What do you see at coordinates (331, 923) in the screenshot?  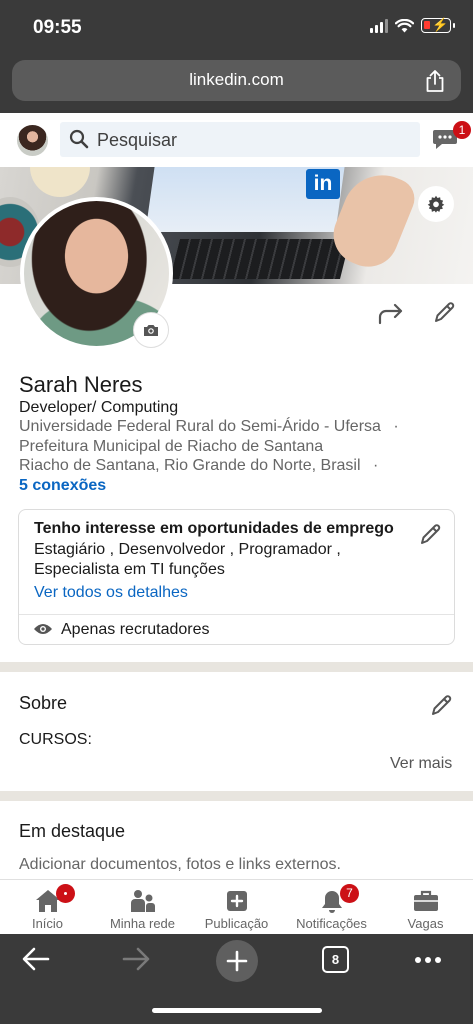 I see `nav-label: Notificações` at bounding box center [331, 923].